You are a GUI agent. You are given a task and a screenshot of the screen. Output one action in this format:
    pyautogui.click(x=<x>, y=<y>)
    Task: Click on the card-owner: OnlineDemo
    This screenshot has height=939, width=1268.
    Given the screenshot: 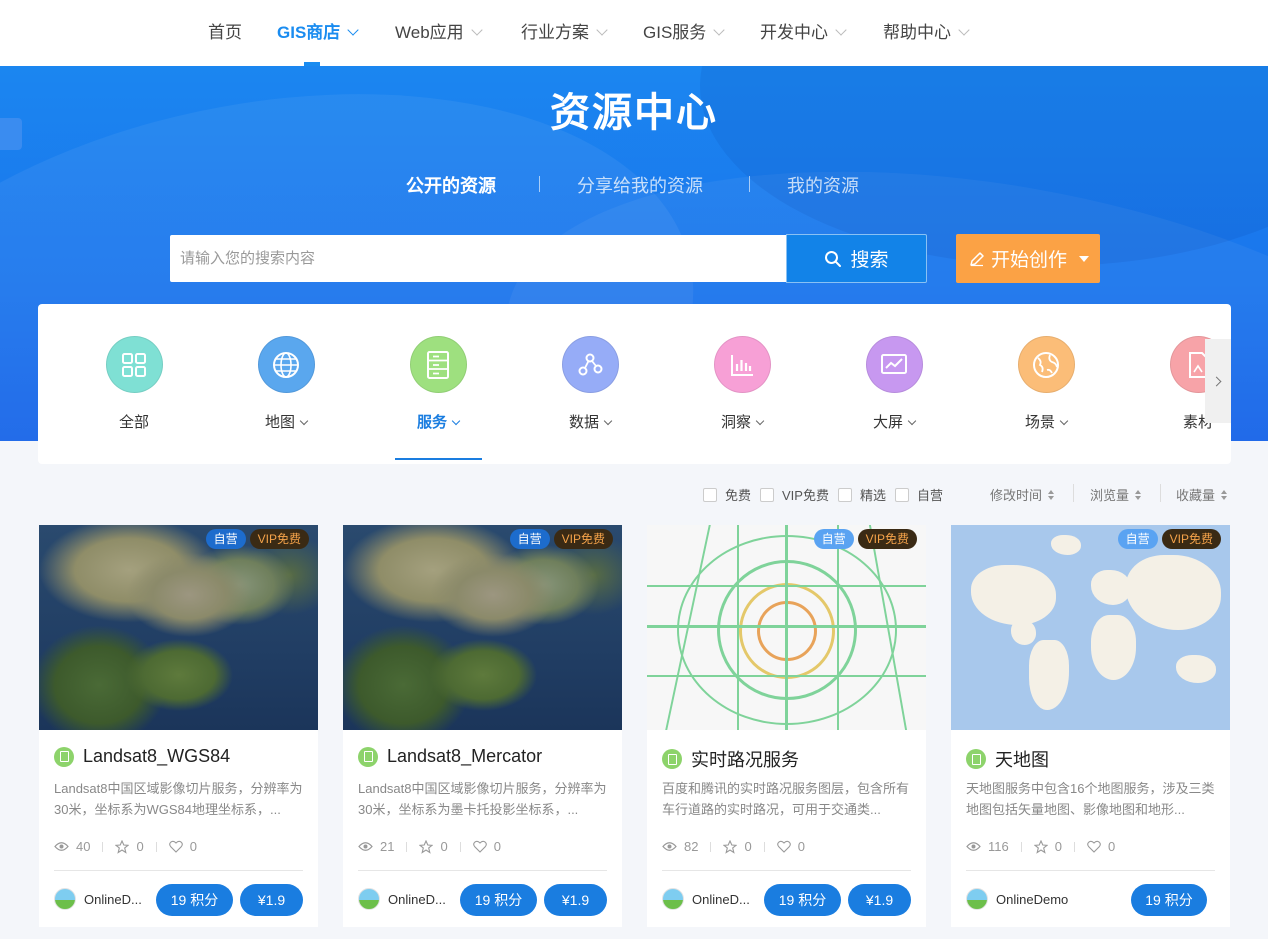 What is the action you would take?
    pyautogui.click(x=1017, y=899)
    